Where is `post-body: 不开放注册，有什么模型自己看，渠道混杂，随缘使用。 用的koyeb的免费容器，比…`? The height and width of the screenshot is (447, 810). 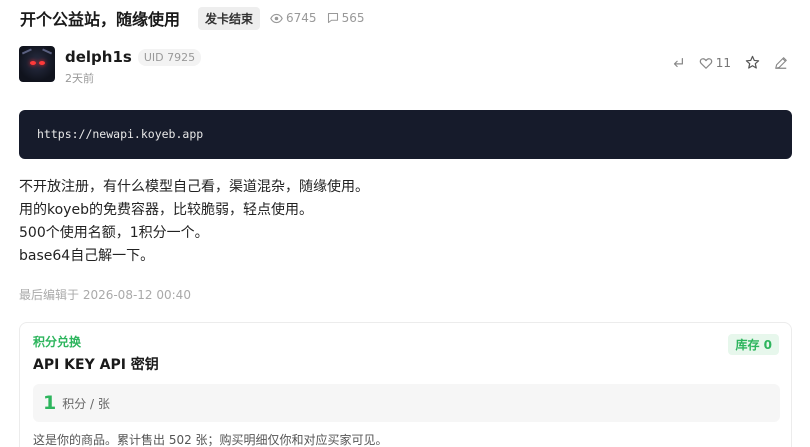
post-body: 不开放注册，有什么模型自己看，渠道混杂，随缘使用。 用的koyeb的免费容器，比… is located at coordinates (194, 222).